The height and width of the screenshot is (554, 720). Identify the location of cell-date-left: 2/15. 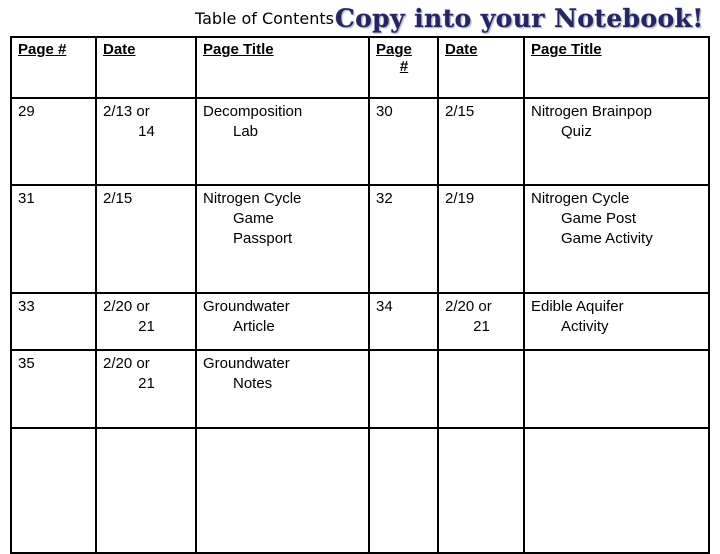
(146, 239).